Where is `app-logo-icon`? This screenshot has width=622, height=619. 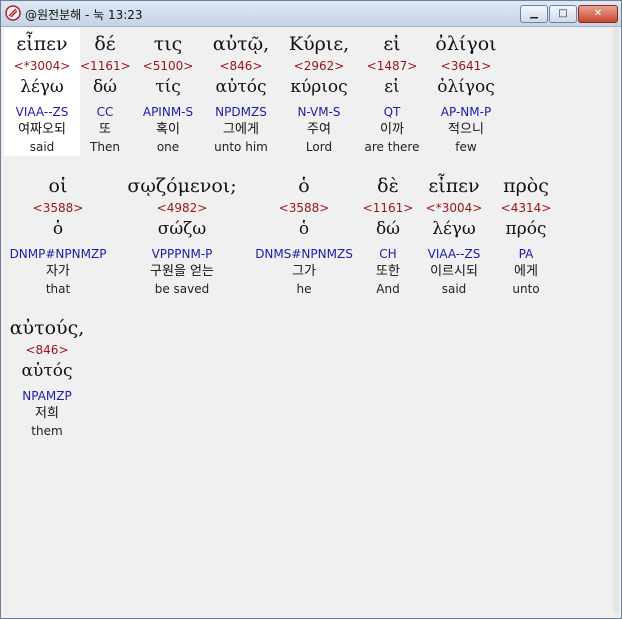 app-logo-icon is located at coordinates (13, 13).